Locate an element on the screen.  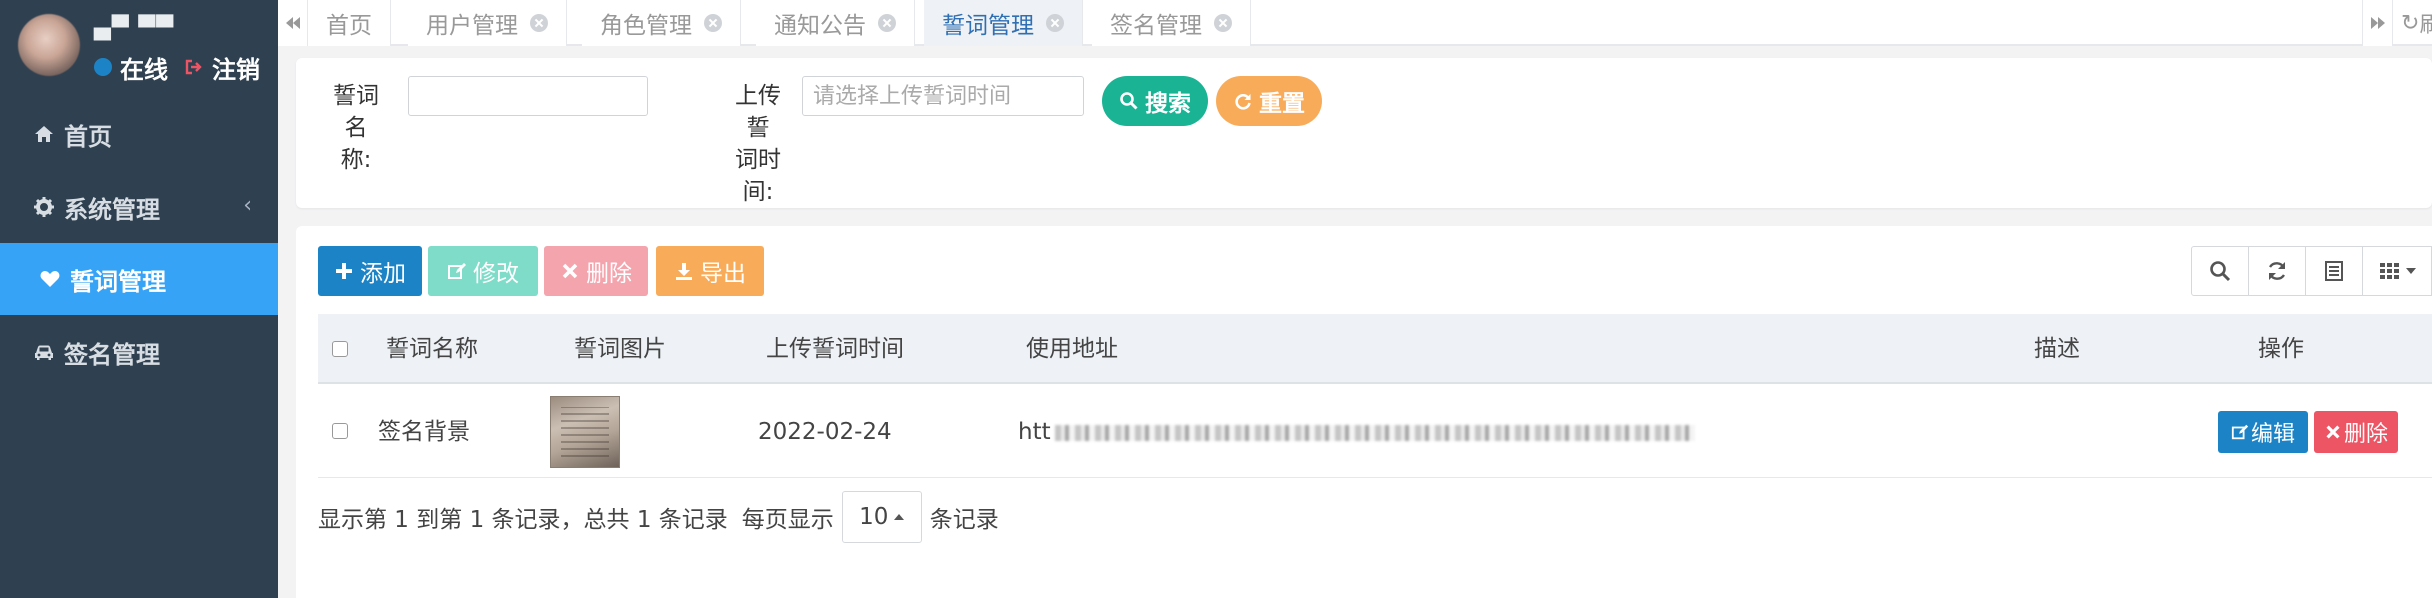
tab-scroll-left-button is located at coordinates (293, 23).